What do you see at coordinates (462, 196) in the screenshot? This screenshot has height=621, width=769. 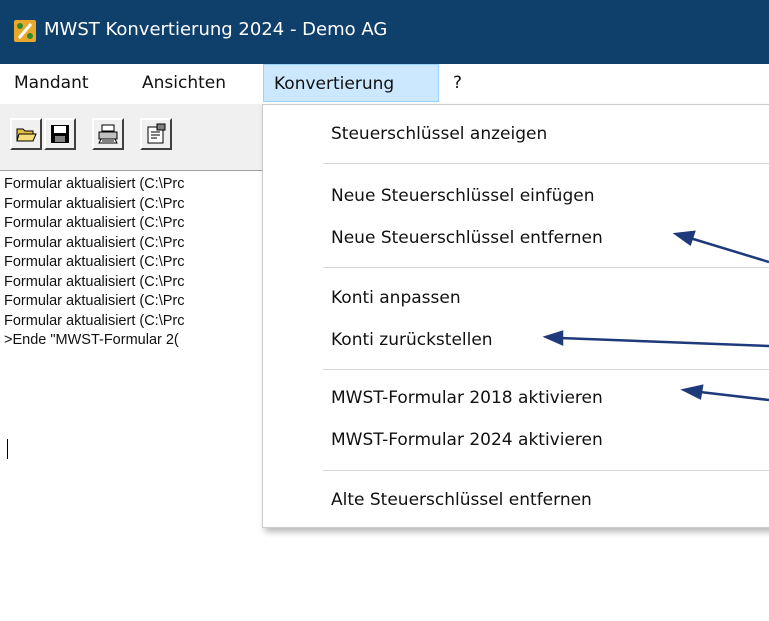 I see `menu-item-neue-steuerschluessel-einfuegen: Neue Steuerschlüssel einfügen` at bounding box center [462, 196].